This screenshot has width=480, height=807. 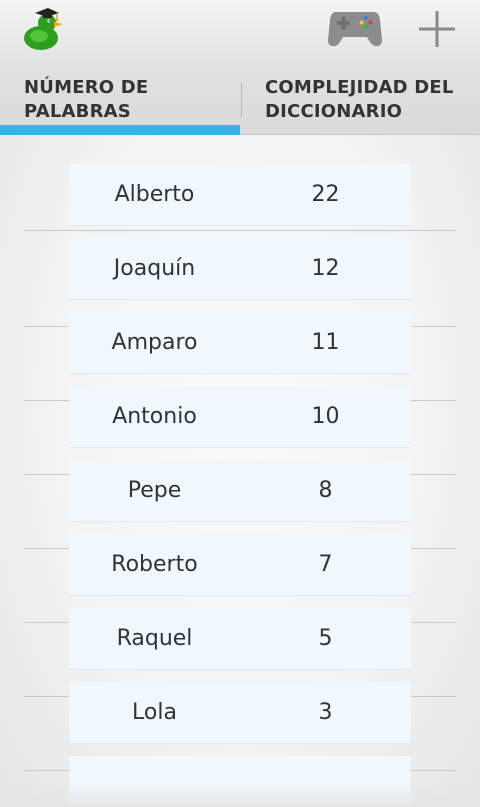 What do you see at coordinates (325, 342) in the screenshot?
I see `word-count: 11` at bounding box center [325, 342].